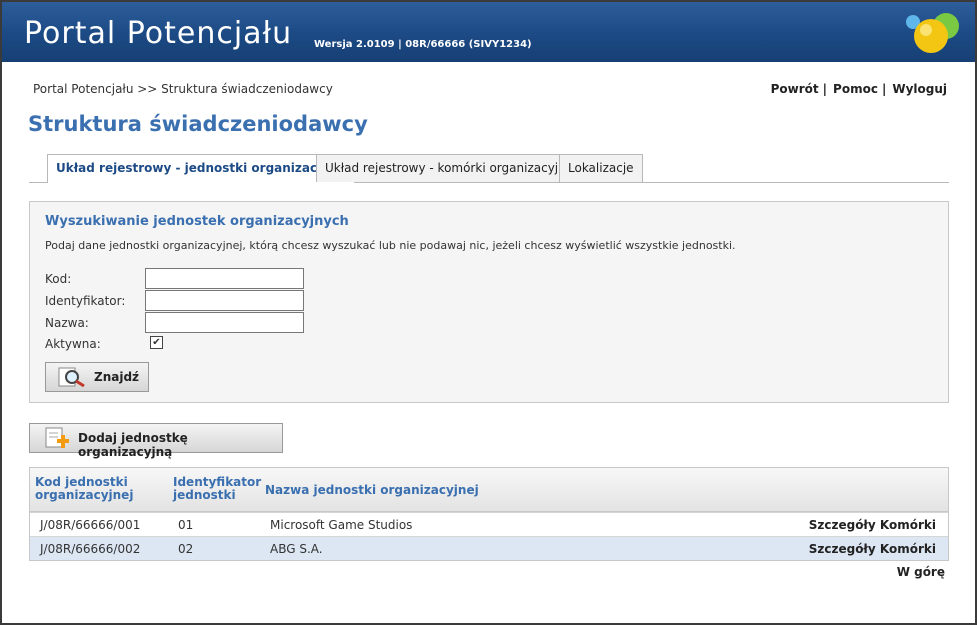 This screenshot has width=977, height=625. I want to click on column-code-line2: organizacyjnej, so click(84, 495).